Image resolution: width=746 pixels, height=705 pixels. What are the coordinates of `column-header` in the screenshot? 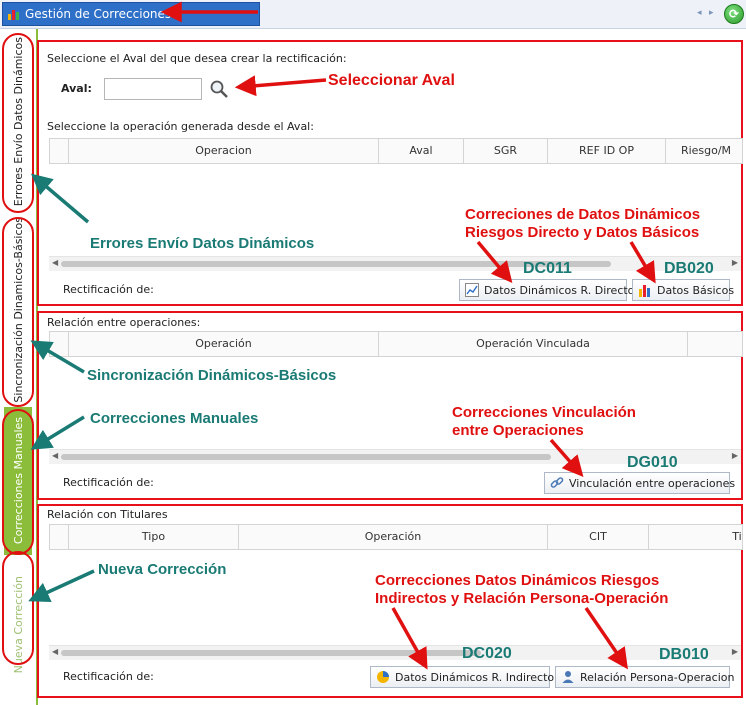 It's located at (715, 344).